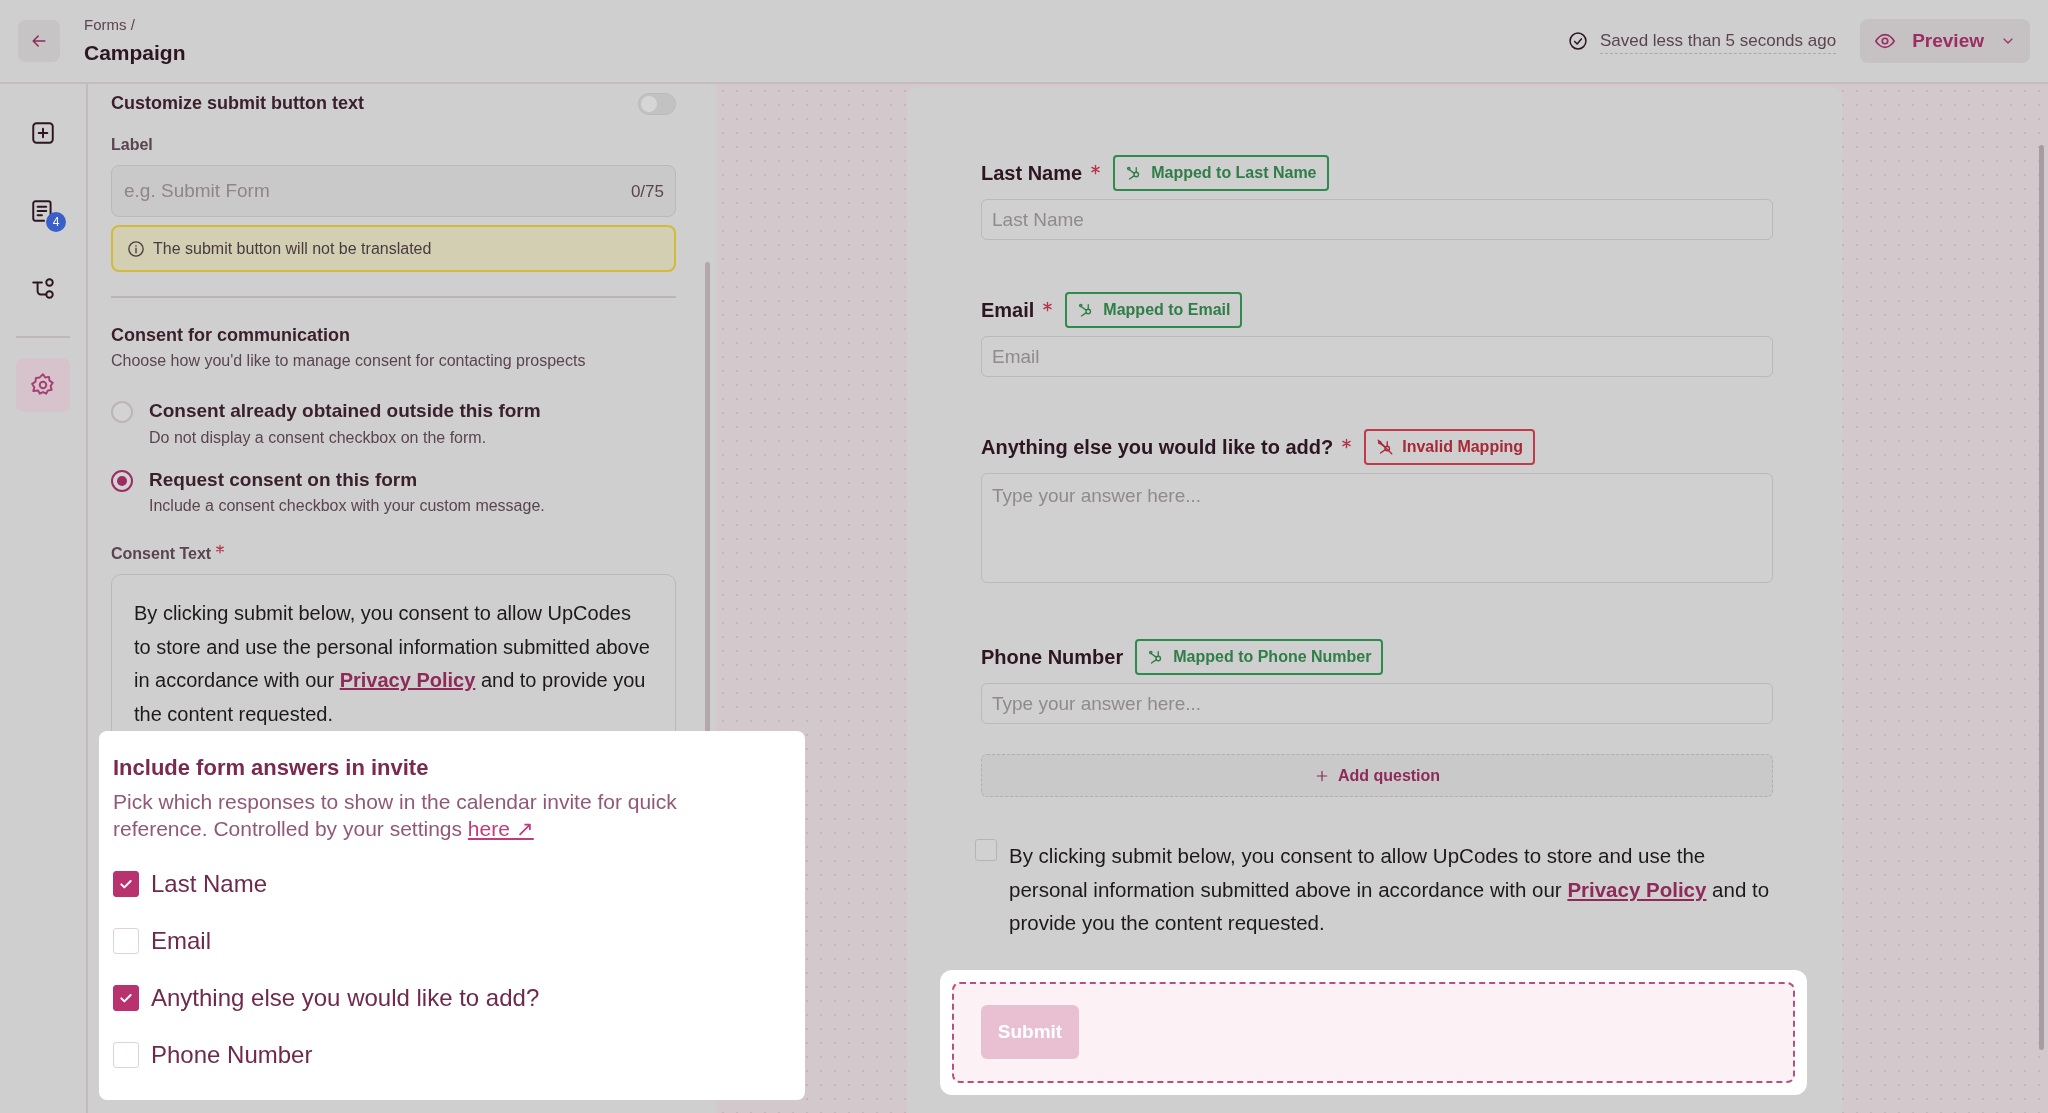 The height and width of the screenshot is (1113, 2048). I want to click on mapping-badge: Mapped to Email, so click(1154, 310).